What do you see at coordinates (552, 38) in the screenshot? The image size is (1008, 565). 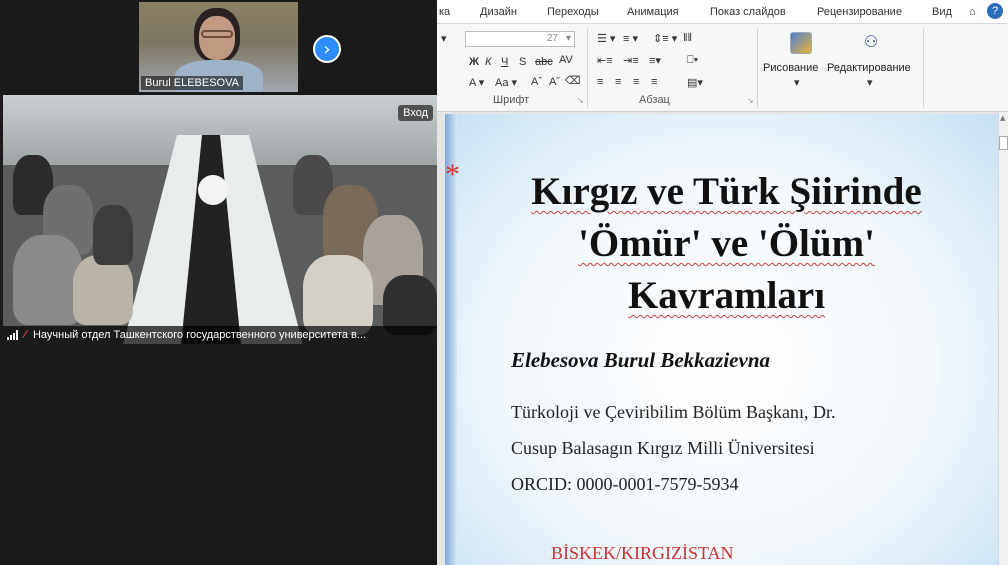 I see `font-size-value: 27` at bounding box center [552, 38].